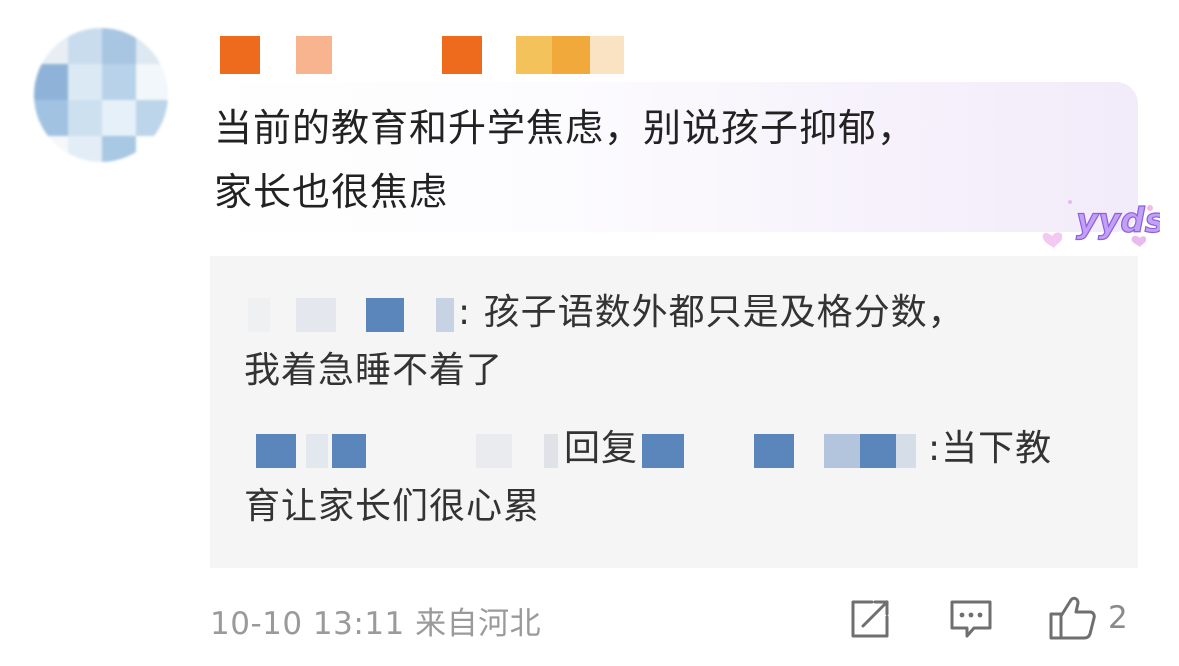 The width and height of the screenshot is (1179, 666). I want to click on comment-icon, so click(971, 619).